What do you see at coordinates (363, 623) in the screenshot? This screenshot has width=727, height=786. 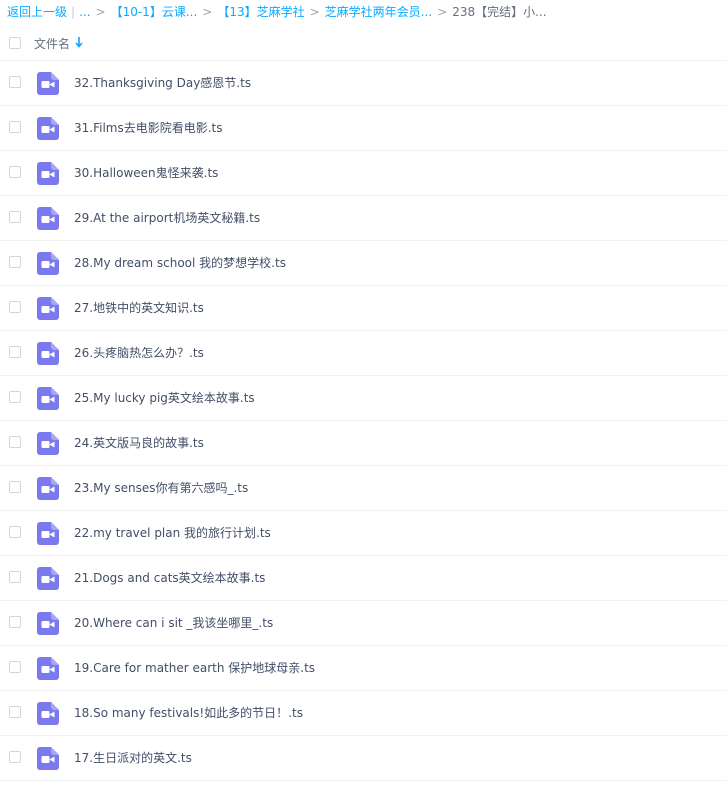 I see `file-row: 20.Where can i sit _我该坐哪里_.ts` at bounding box center [363, 623].